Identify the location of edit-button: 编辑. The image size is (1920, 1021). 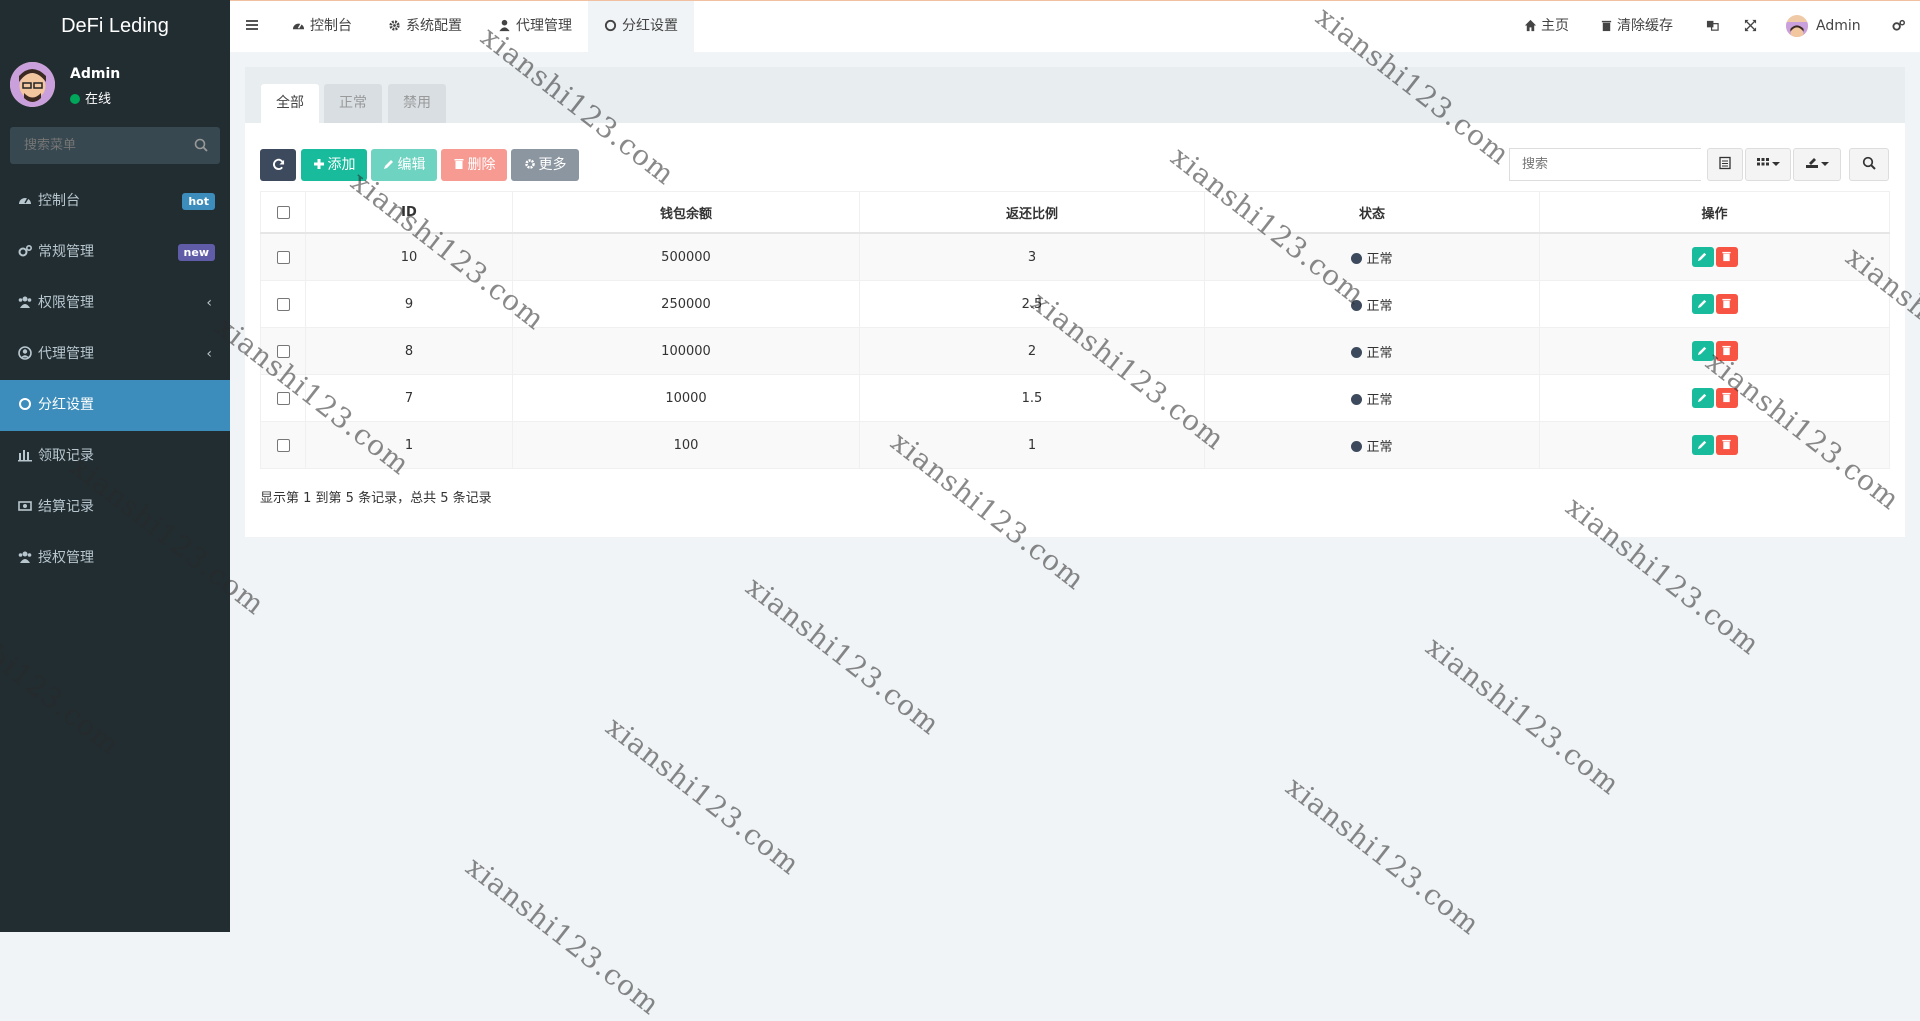
(404, 165).